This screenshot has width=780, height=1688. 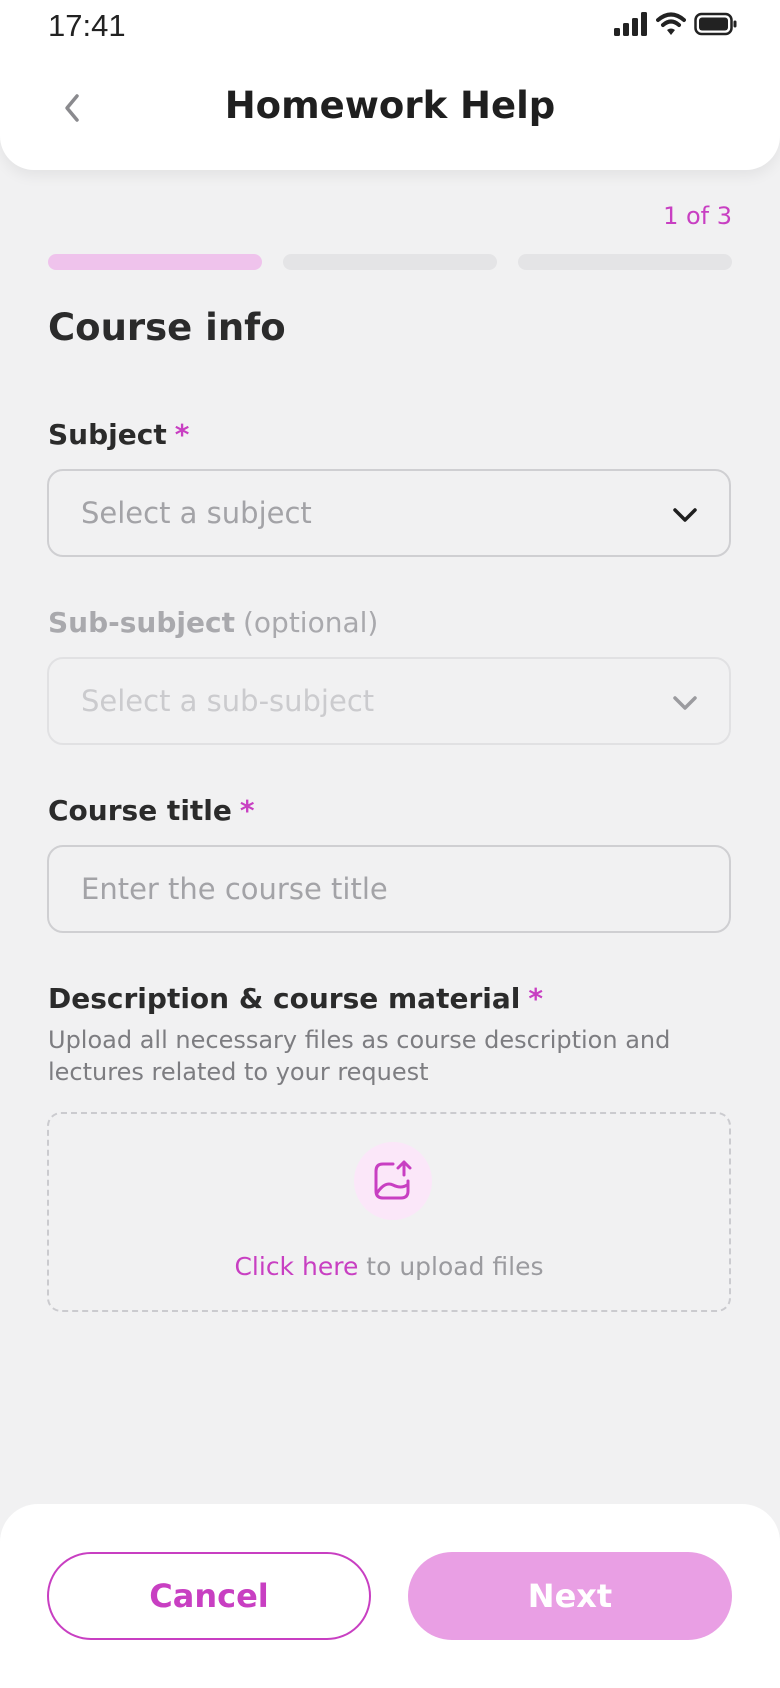 I want to click on subject-label: Subject *, so click(x=118, y=434).